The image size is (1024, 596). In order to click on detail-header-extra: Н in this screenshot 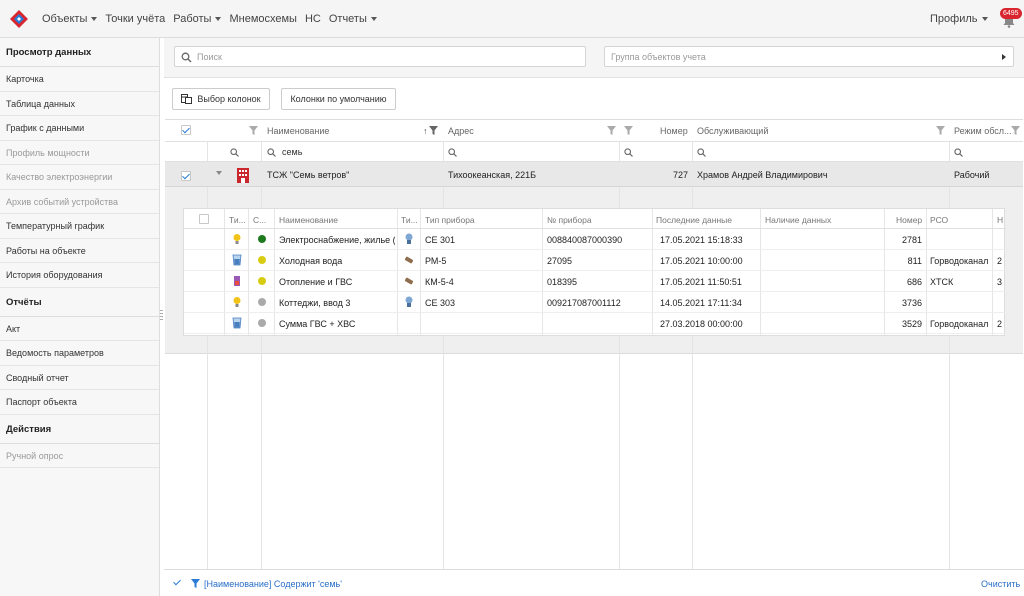, I will do `click(1001, 220)`.